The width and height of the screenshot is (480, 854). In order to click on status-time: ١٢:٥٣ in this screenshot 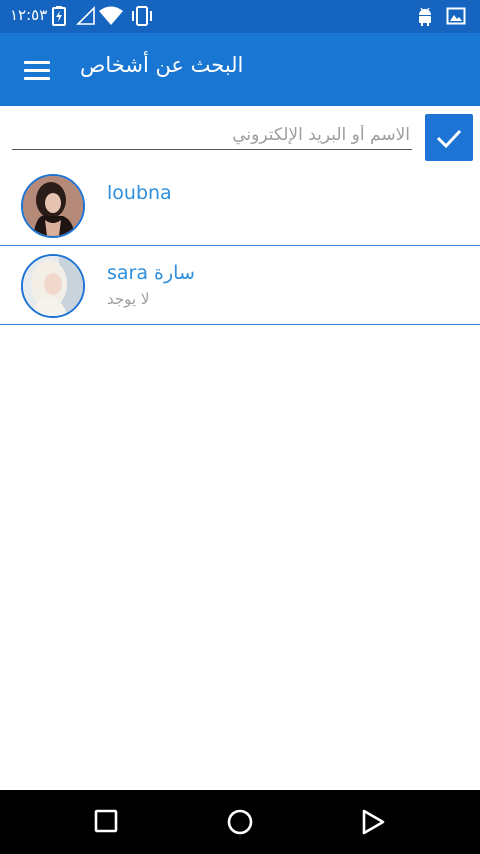, I will do `click(29, 15)`.